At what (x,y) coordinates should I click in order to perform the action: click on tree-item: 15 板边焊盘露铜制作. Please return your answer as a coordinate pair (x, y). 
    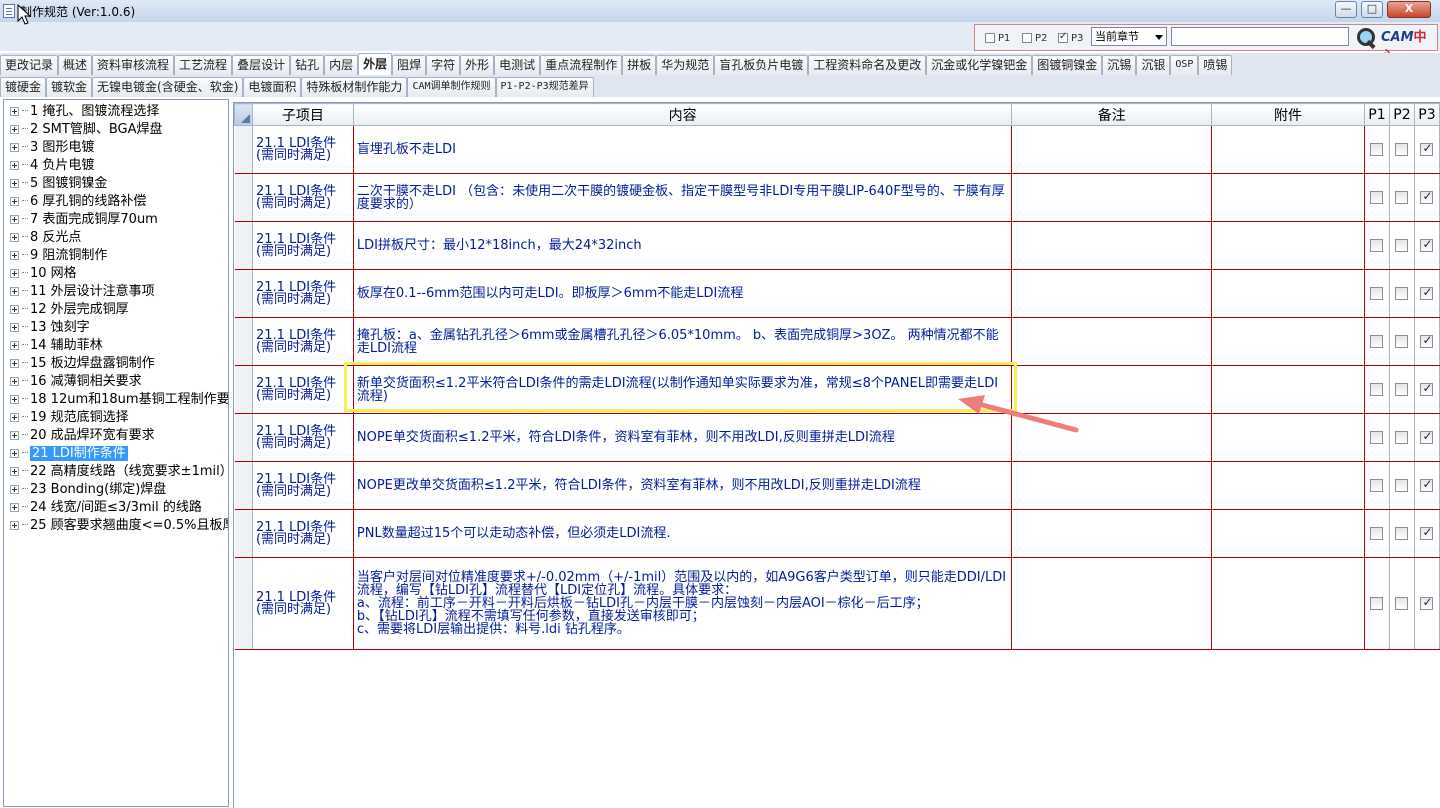
    Looking at the image, I should click on (82, 364).